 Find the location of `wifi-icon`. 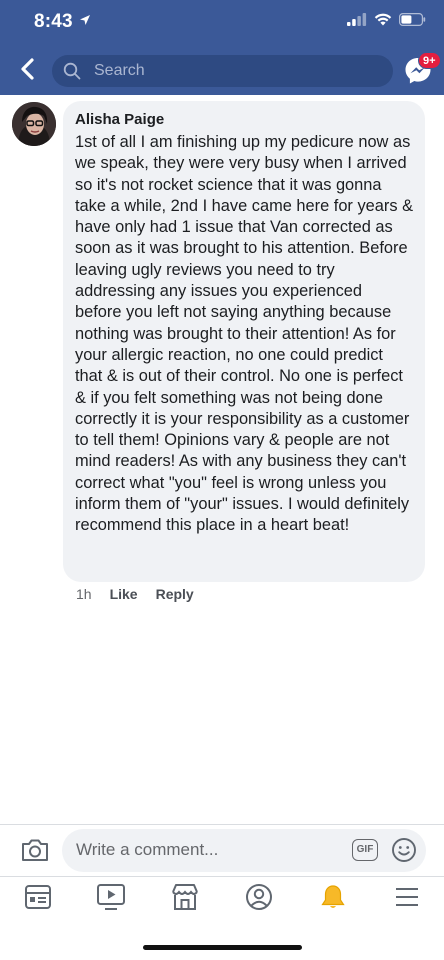

wifi-icon is located at coordinates (383, 22).